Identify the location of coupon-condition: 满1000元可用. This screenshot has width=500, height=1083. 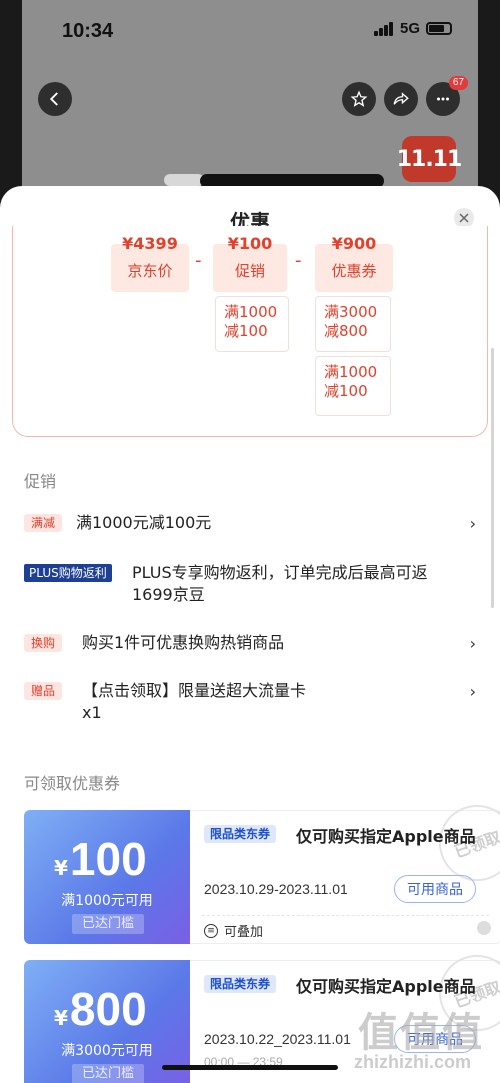
(107, 901).